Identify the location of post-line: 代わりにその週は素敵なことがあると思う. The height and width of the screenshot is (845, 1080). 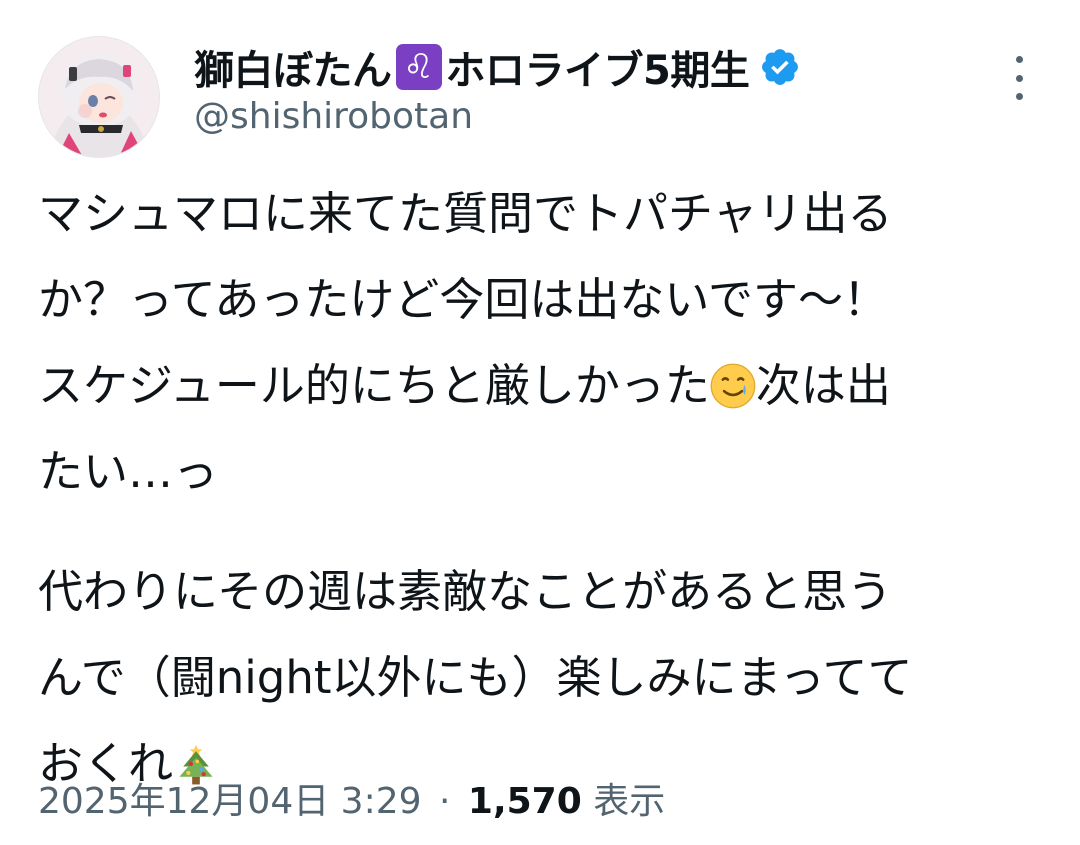
(465, 591).